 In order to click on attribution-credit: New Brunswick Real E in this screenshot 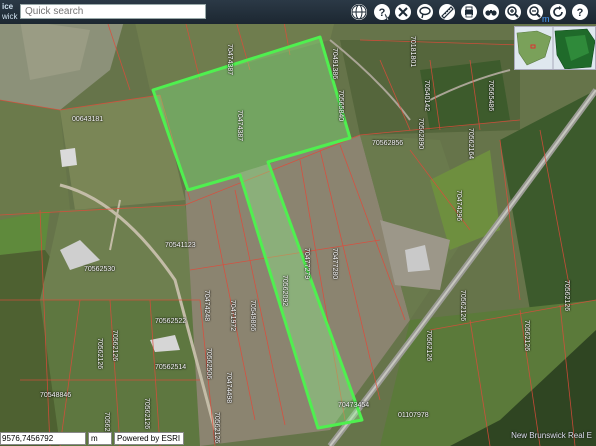, I will do `click(551, 435)`.